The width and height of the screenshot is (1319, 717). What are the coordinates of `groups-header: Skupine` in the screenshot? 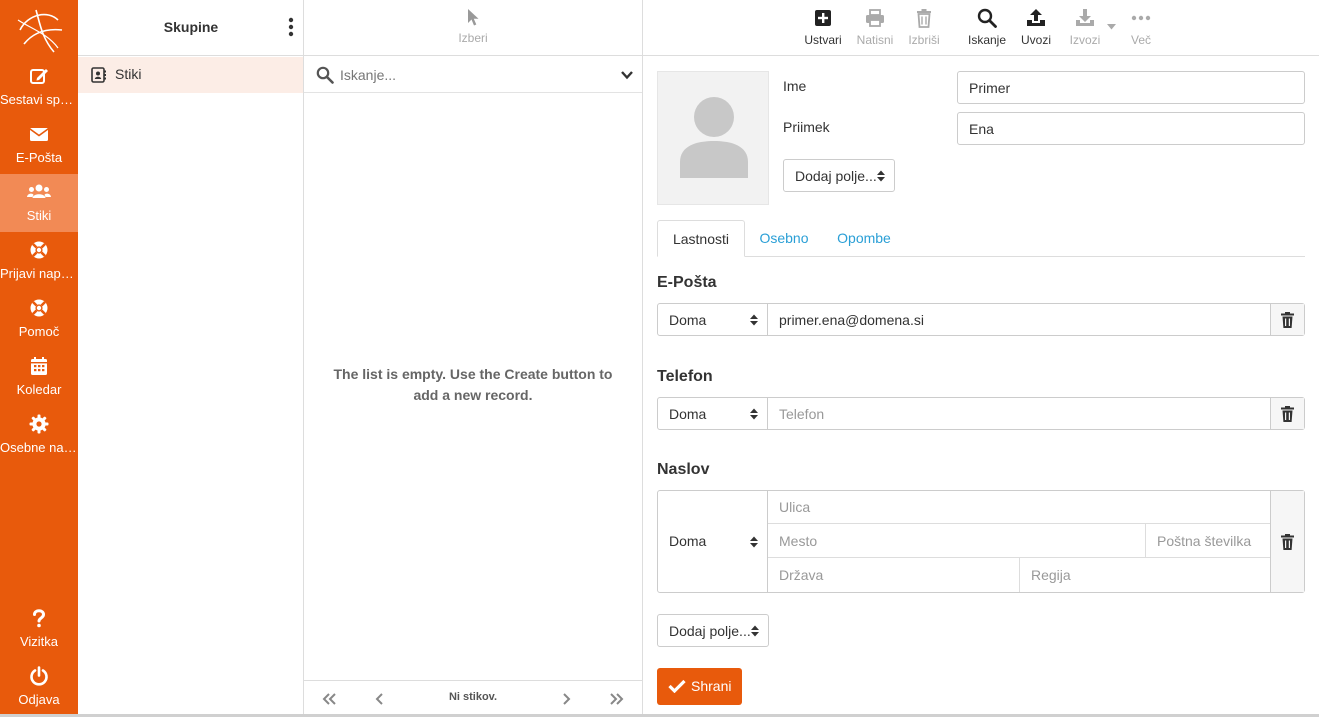 It's located at (190, 28).